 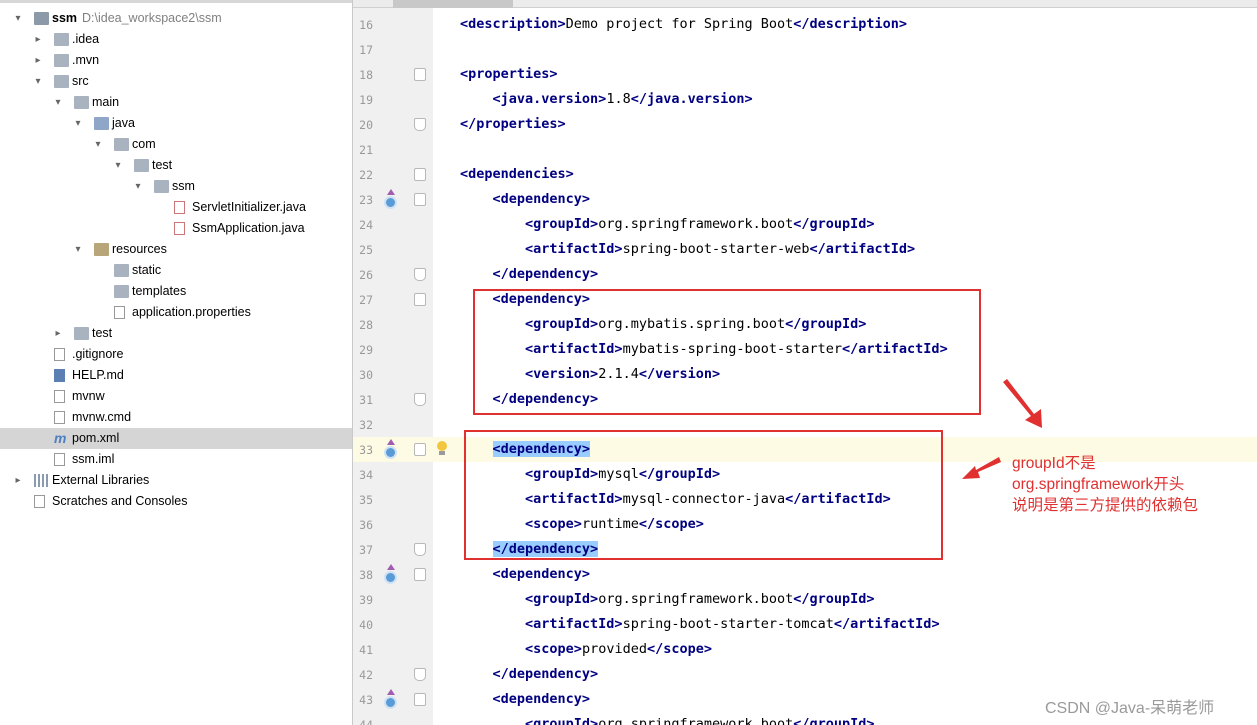 What do you see at coordinates (162, 165) in the screenshot?
I see `tree-item-label: test` at bounding box center [162, 165].